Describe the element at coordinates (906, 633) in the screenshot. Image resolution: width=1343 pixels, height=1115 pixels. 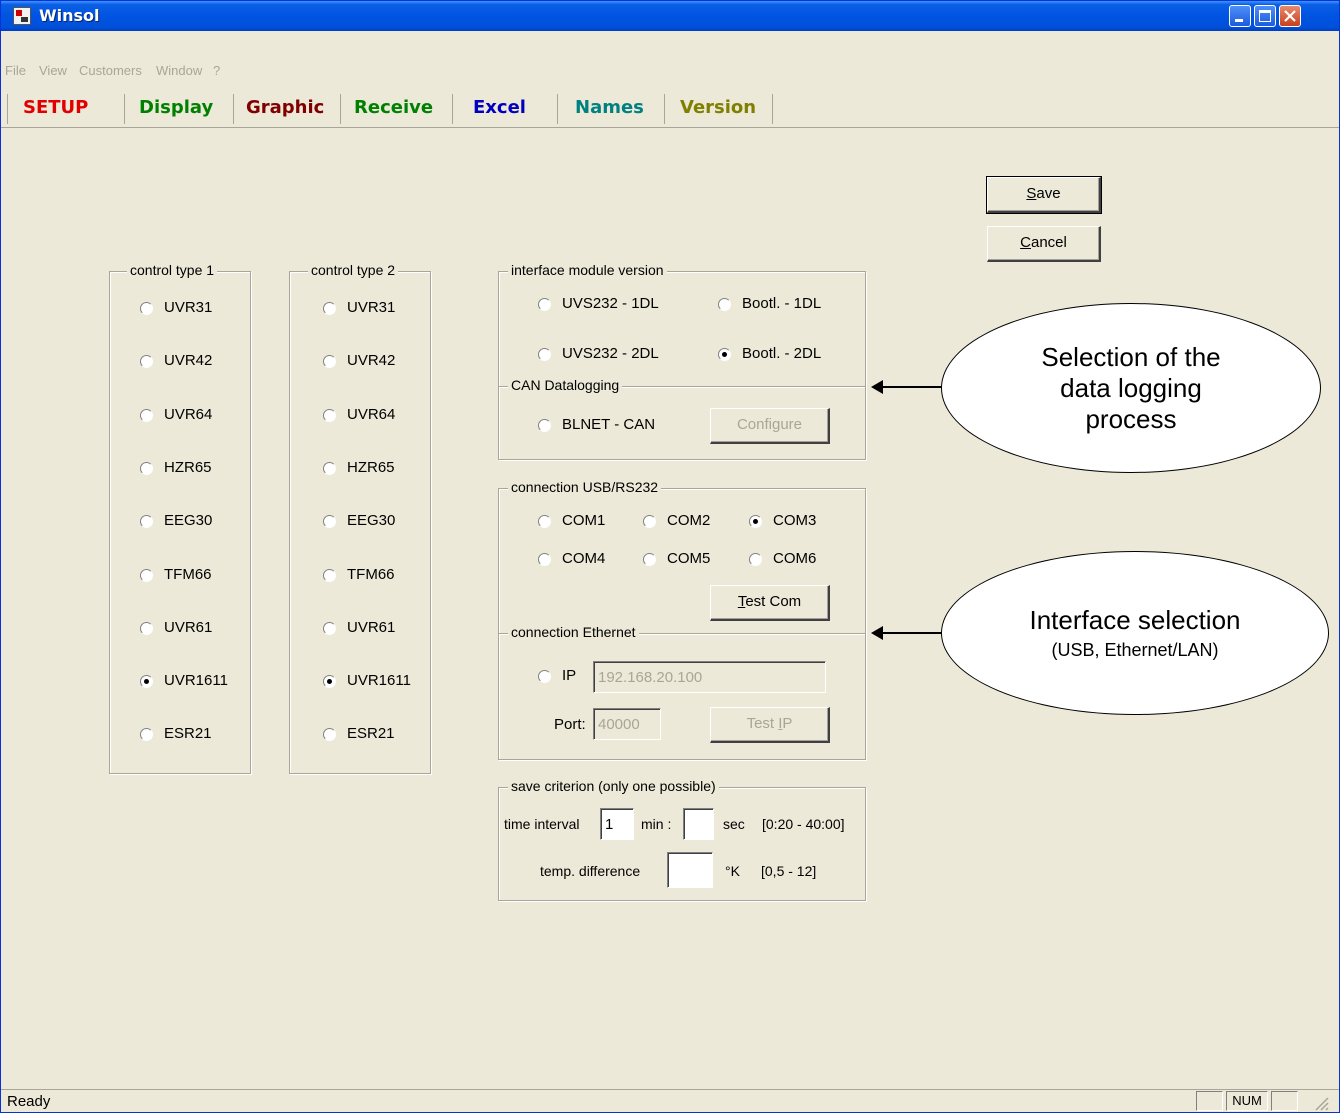
I see `interface-arrow` at that location.